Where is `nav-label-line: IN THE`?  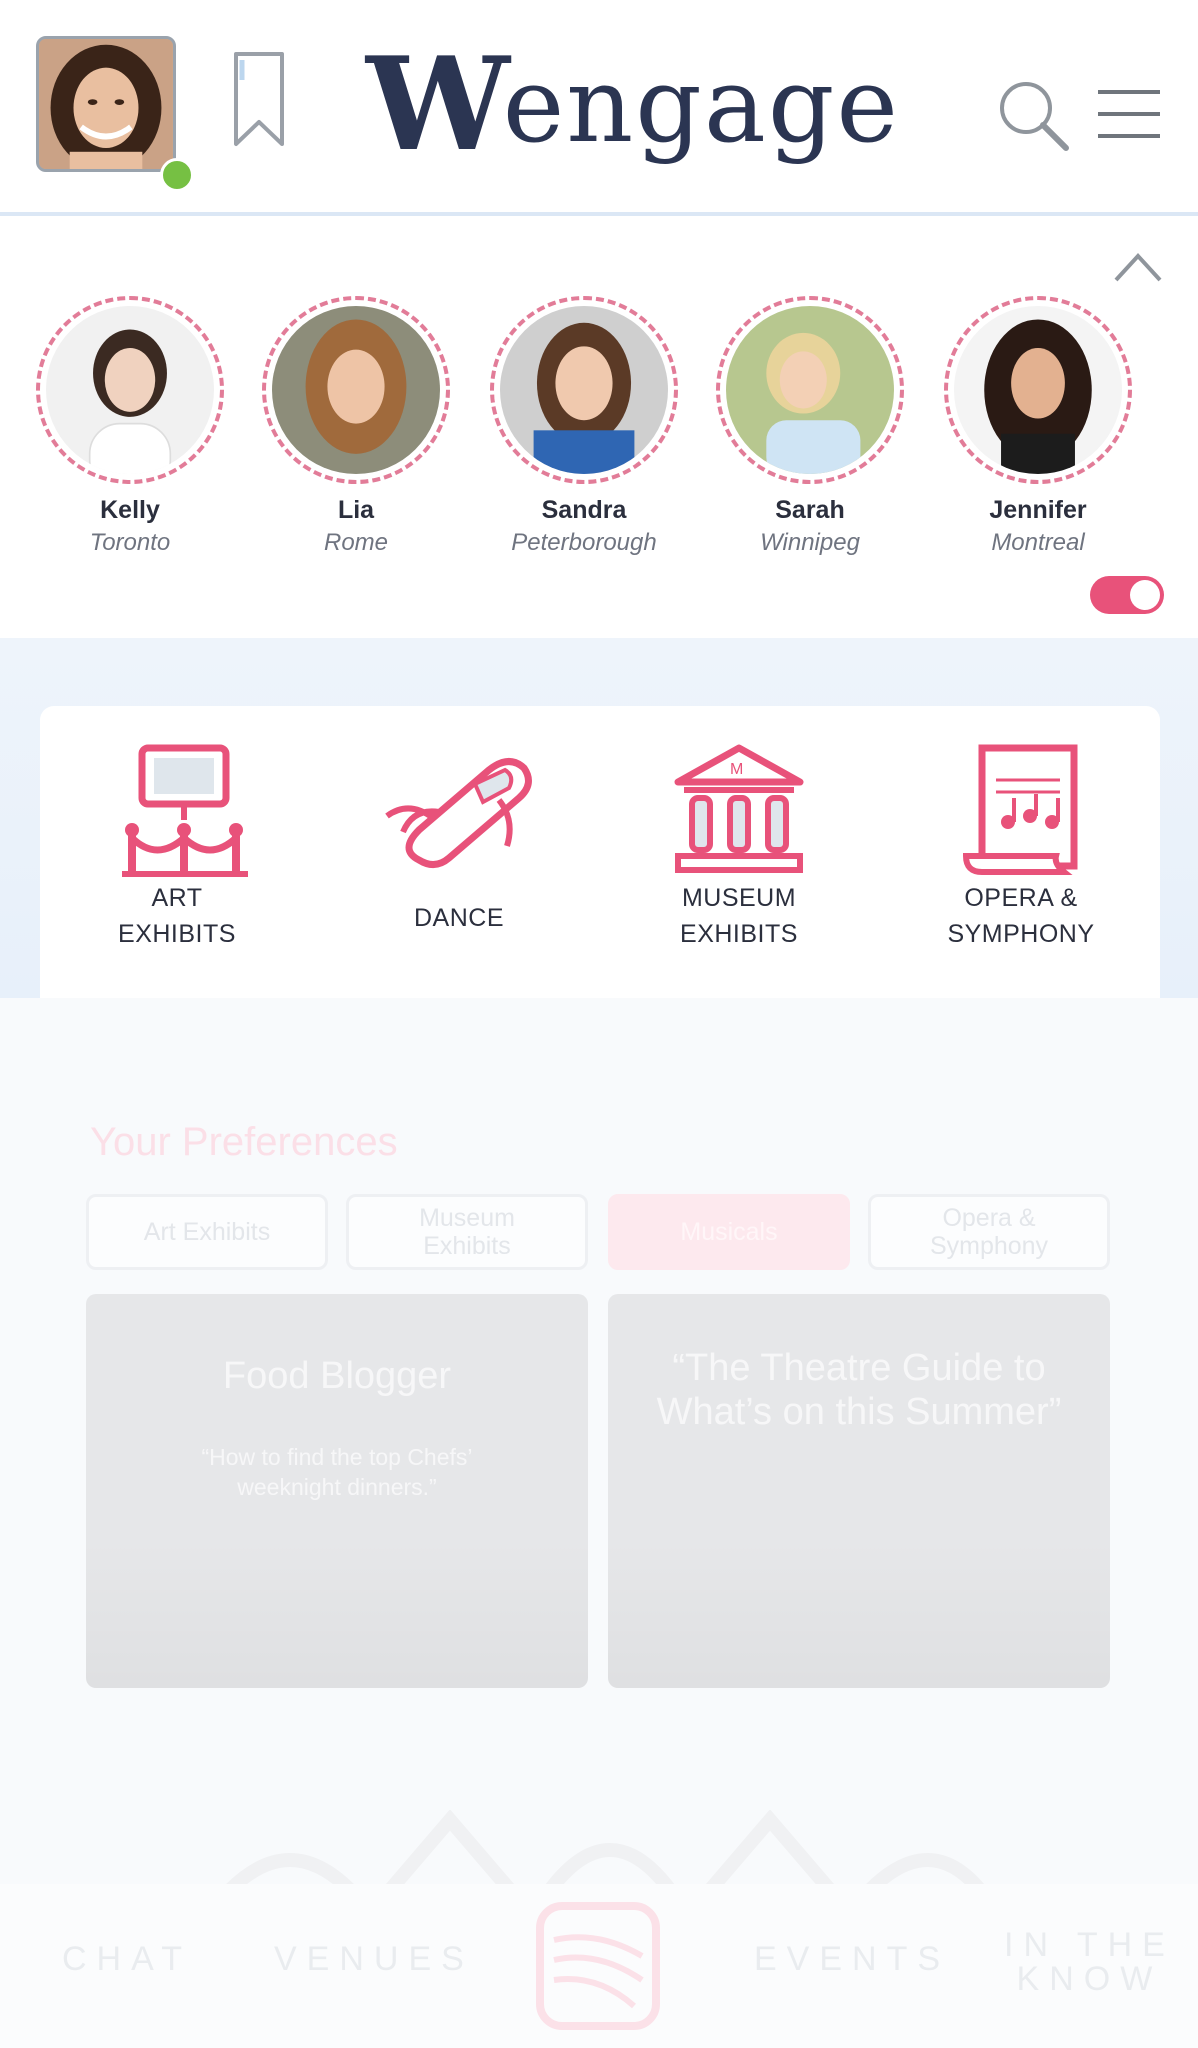 nav-label-line: IN THE is located at coordinates (1089, 1945).